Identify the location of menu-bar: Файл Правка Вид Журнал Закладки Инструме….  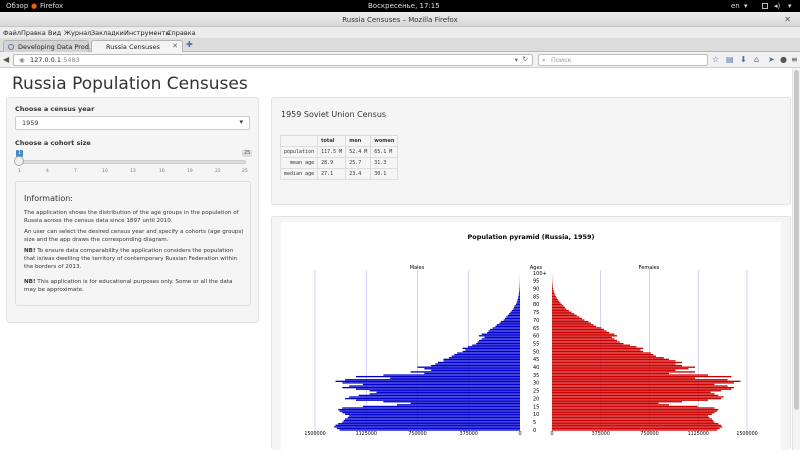
(400, 32).